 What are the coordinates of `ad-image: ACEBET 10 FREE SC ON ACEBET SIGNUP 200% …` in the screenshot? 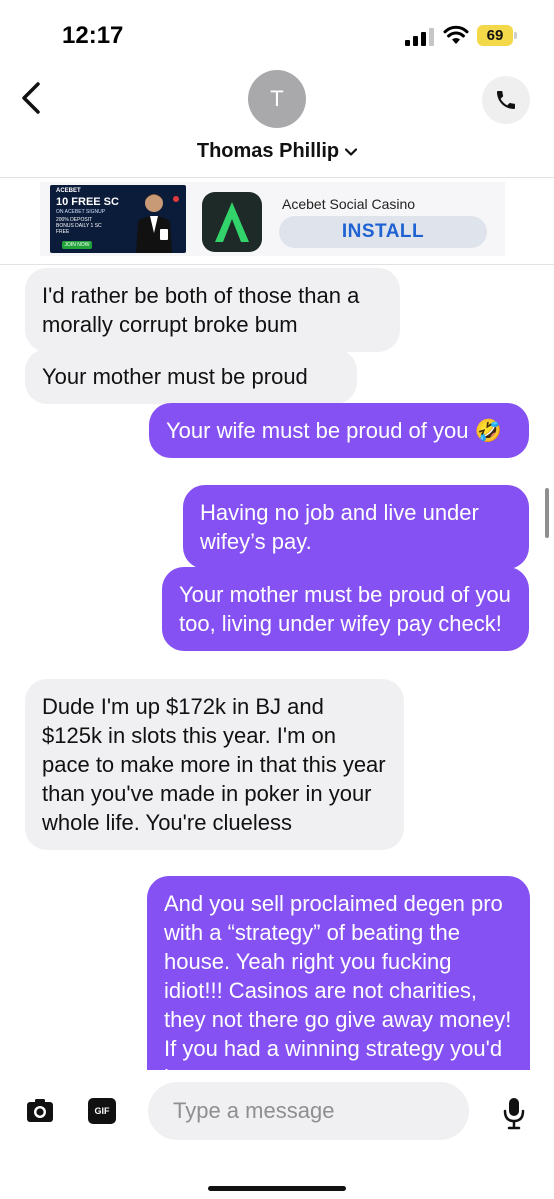 It's located at (118, 219).